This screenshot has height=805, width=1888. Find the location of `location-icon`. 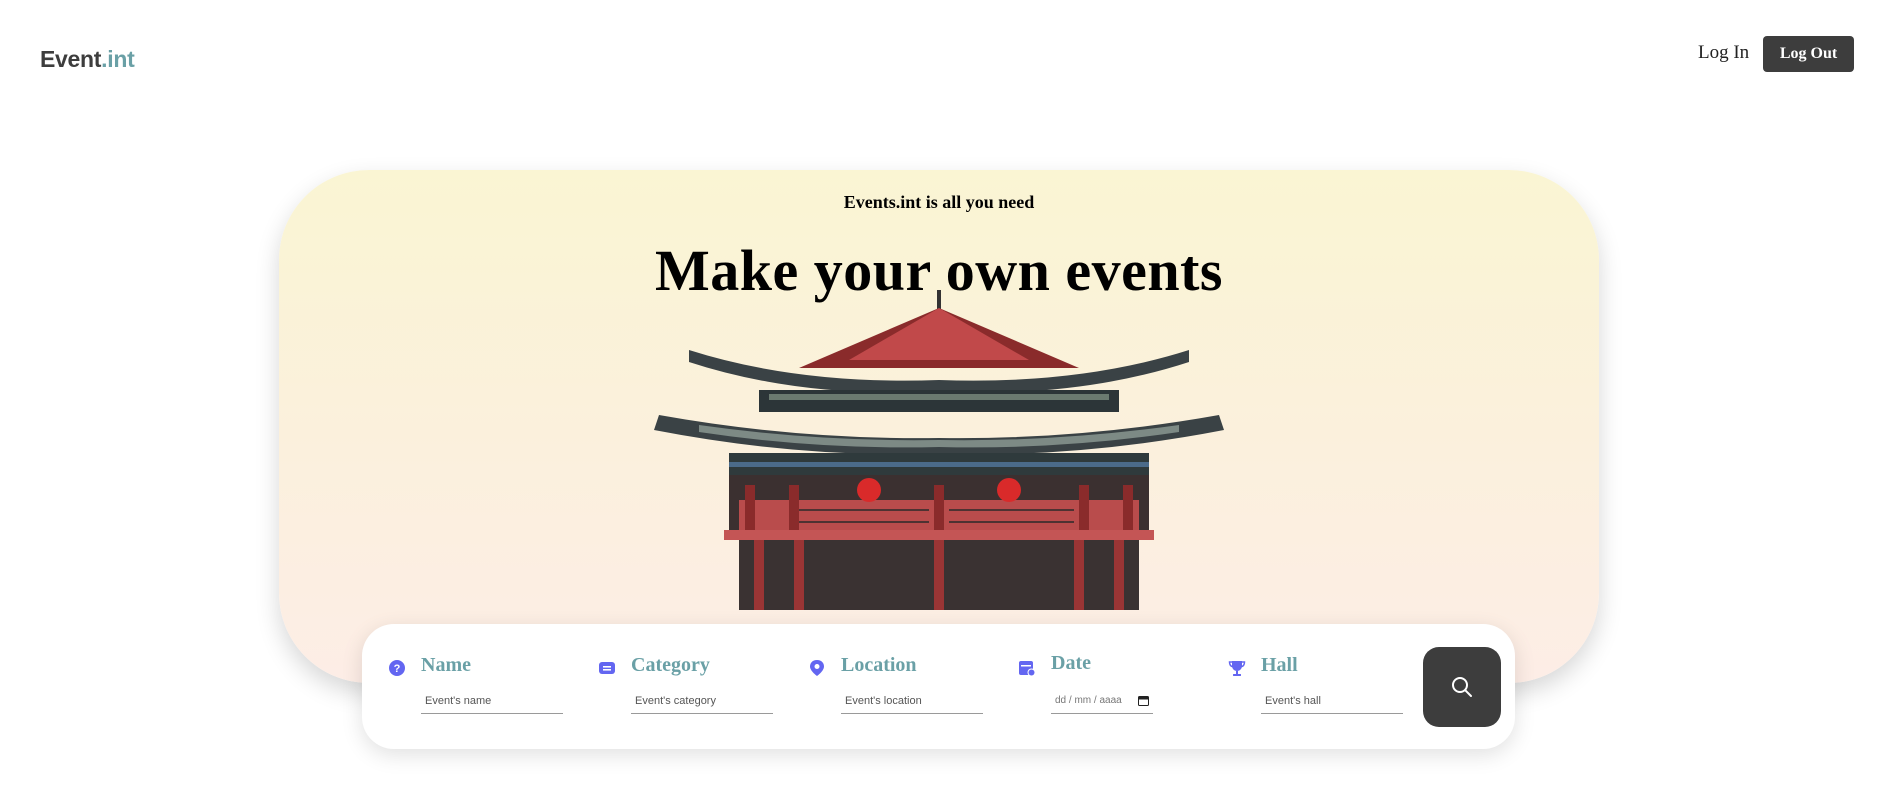

location-icon is located at coordinates (817, 668).